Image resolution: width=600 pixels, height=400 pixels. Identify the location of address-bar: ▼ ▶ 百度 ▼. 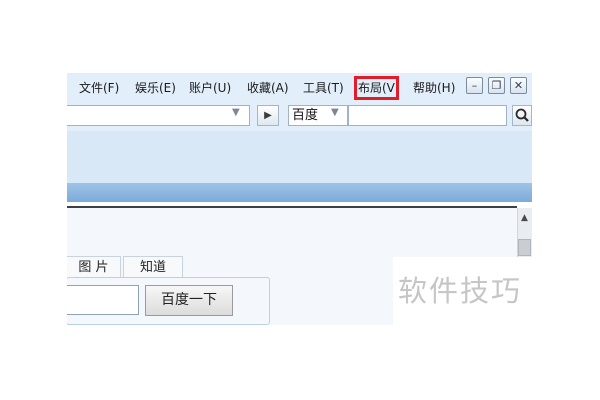
(299, 116).